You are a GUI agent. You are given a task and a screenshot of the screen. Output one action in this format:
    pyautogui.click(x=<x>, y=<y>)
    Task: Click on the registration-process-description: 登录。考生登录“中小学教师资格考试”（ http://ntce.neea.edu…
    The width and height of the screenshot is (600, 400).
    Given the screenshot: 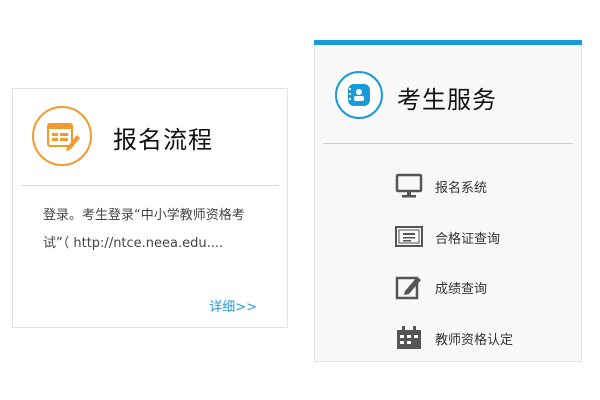 What is the action you would take?
    pyautogui.click(x=144, y=229)
    